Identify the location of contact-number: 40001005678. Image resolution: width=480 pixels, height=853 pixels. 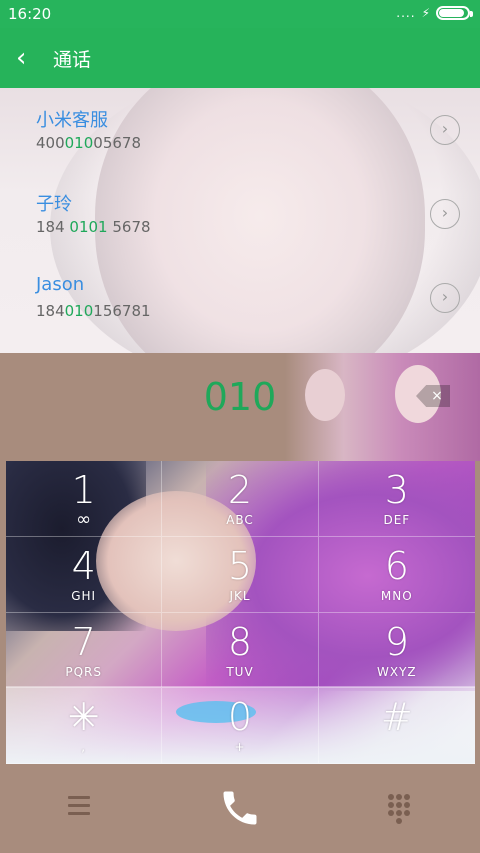
(88, 143).